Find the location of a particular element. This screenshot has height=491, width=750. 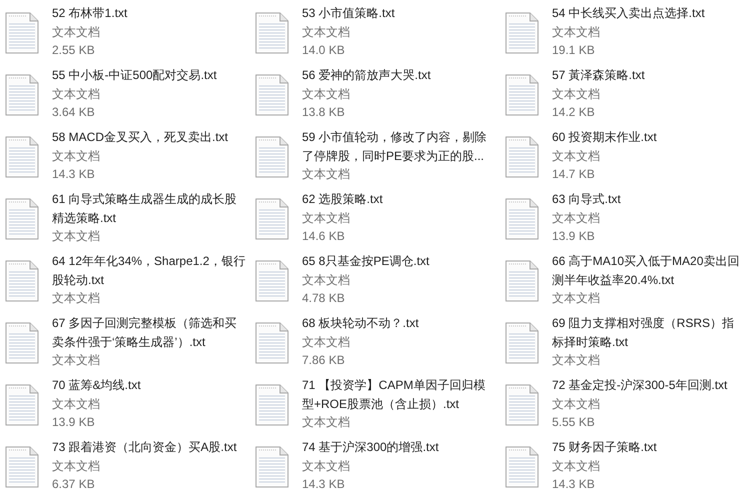

file-tile: 60 投资期末作业.txt 文本文档 14.7 KB is located at coordinates (625, 159).